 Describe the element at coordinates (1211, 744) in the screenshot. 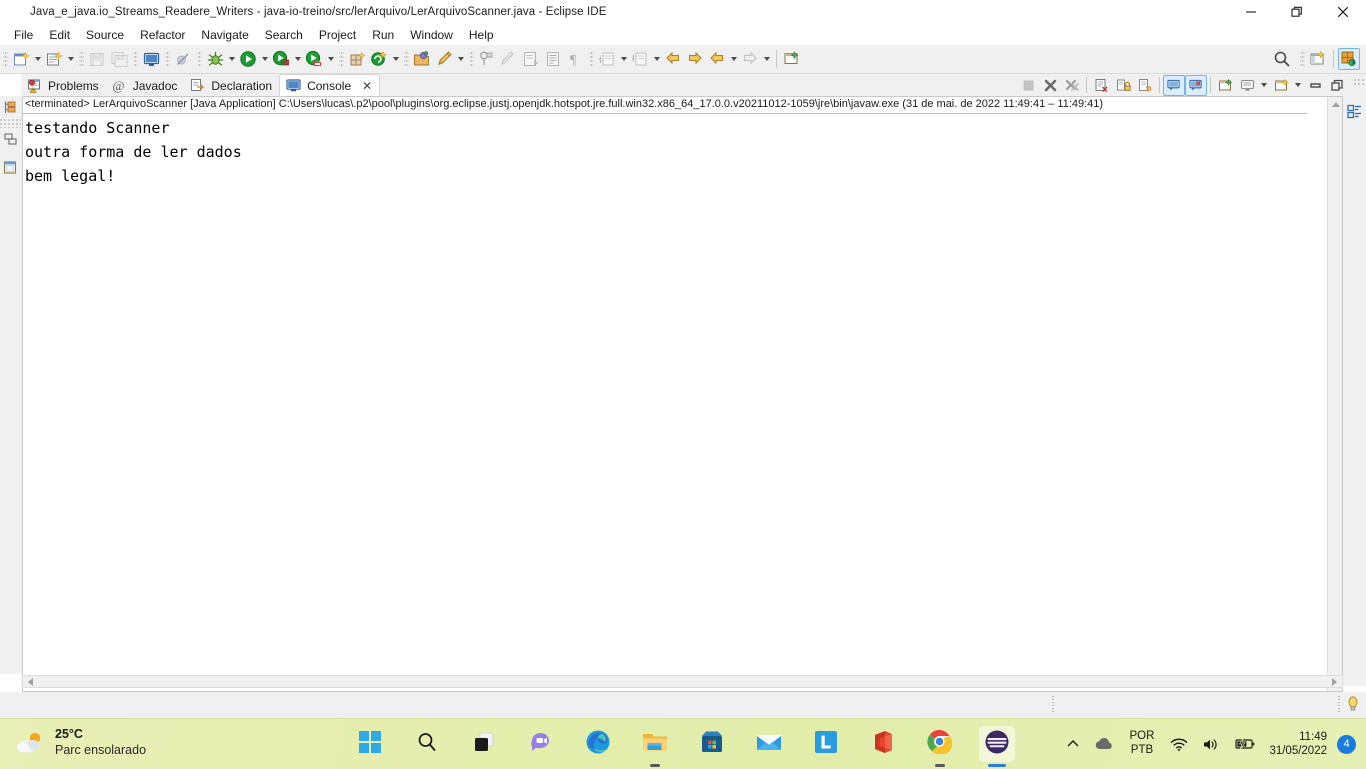

I see `speaker-icon` at that location.